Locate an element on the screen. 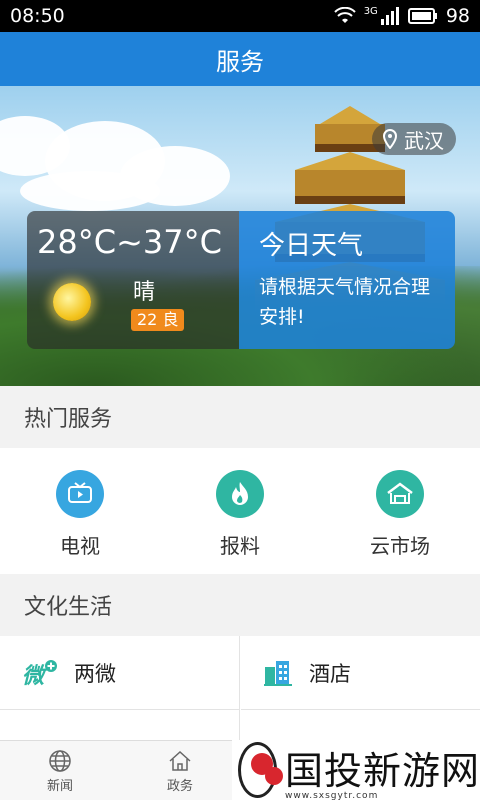 This screenshot has width=480, height=800. status-icons: 3G 98 is located at coordinates (401, 16).